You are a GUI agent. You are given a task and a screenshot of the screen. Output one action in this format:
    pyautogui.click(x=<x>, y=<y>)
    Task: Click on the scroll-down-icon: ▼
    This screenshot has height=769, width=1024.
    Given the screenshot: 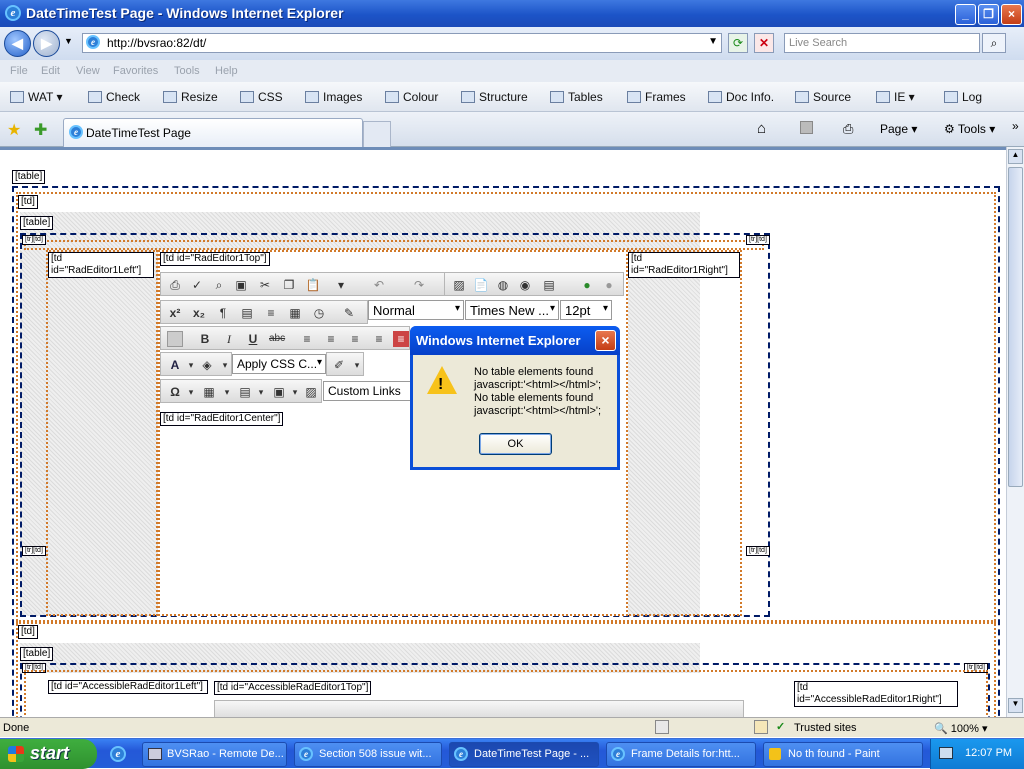 What is the action you would take?
    pyautogui.click(x=1015, y=705)
    